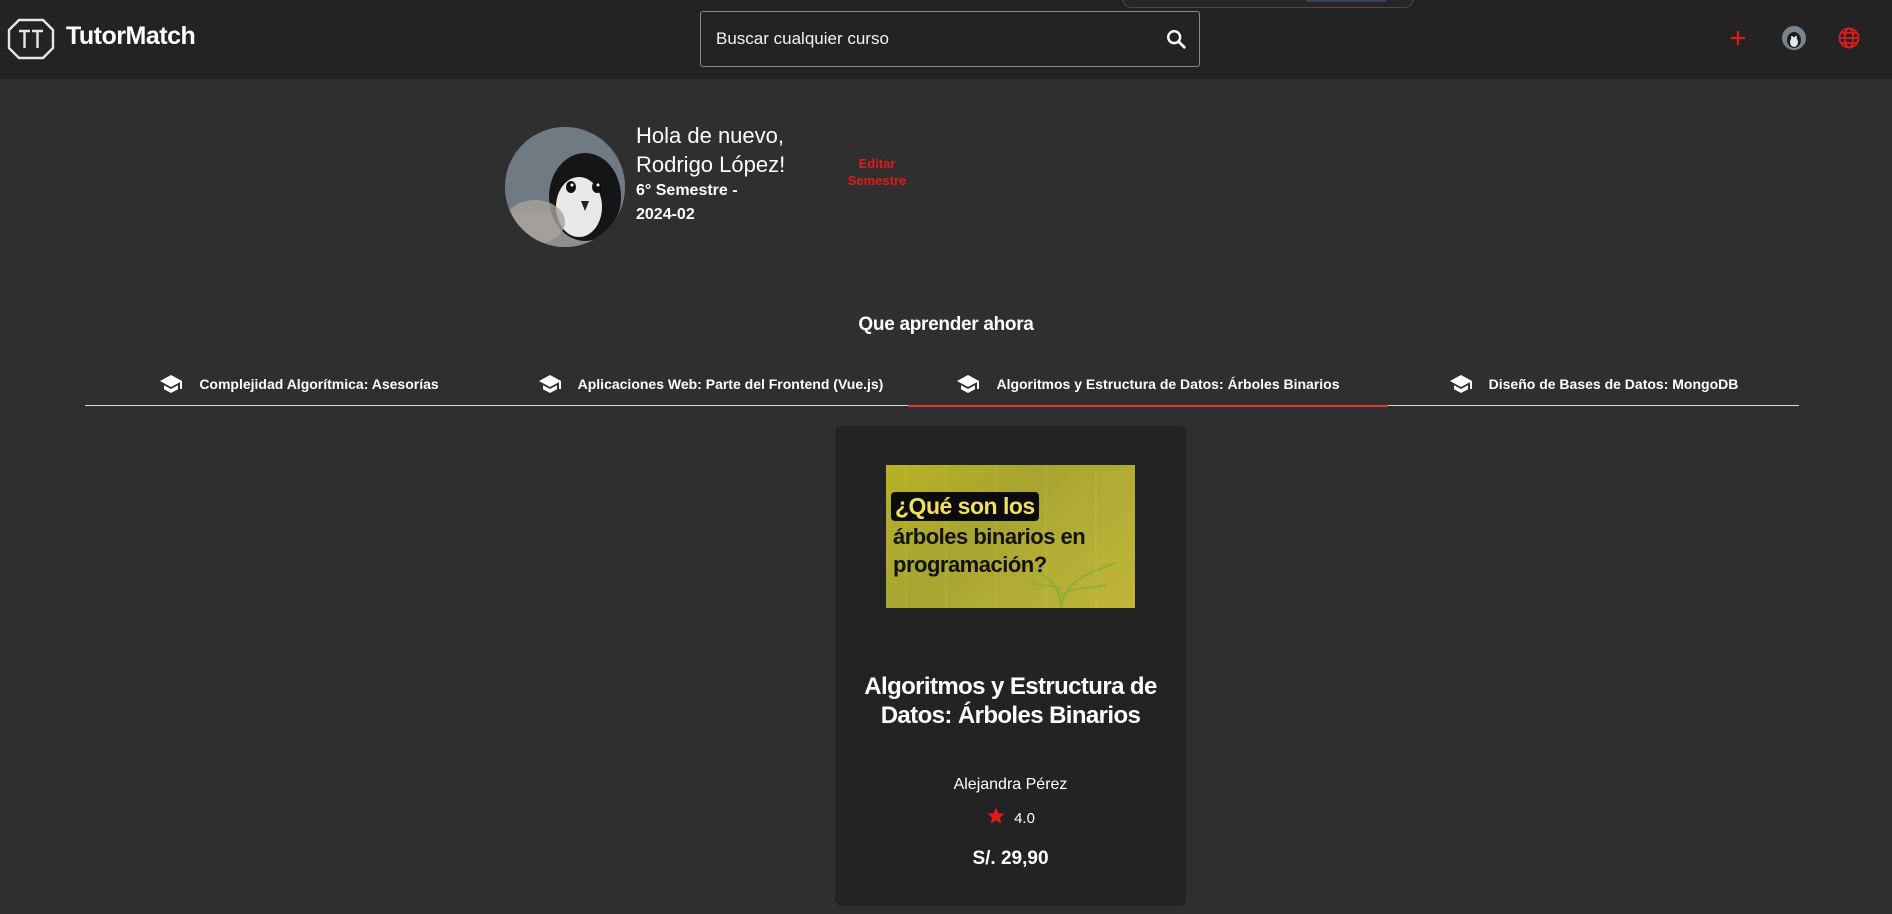  What do you see at coordinates (1268, 4) in the screenshot?
I see `dropdown-popup-edge` at bounding box center [1268, 4].